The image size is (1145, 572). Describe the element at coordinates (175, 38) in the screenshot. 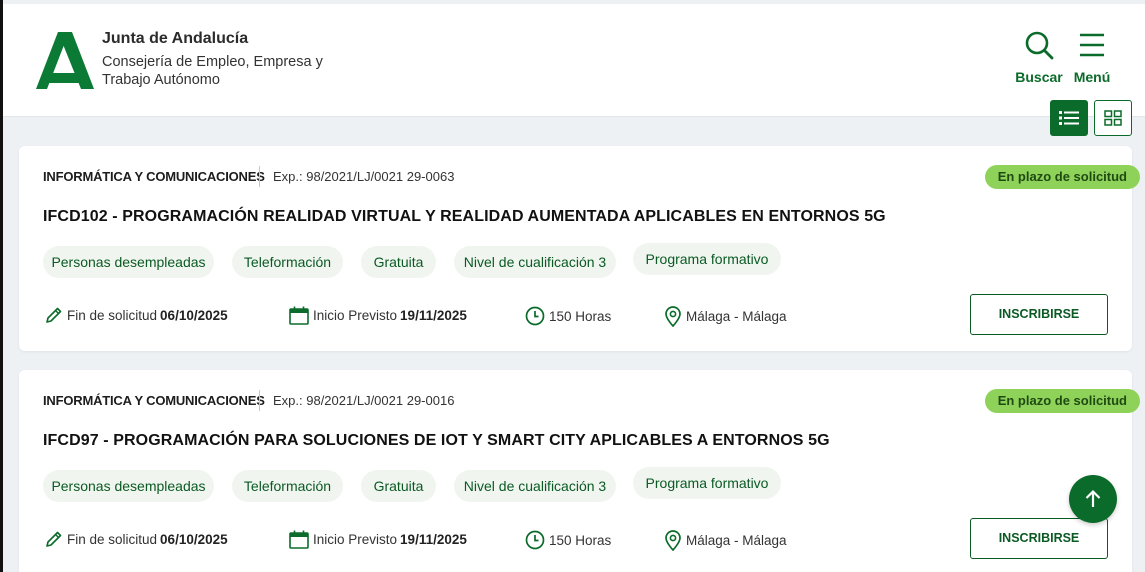

I see `brand-title: Junta de Andalucía` at that location.